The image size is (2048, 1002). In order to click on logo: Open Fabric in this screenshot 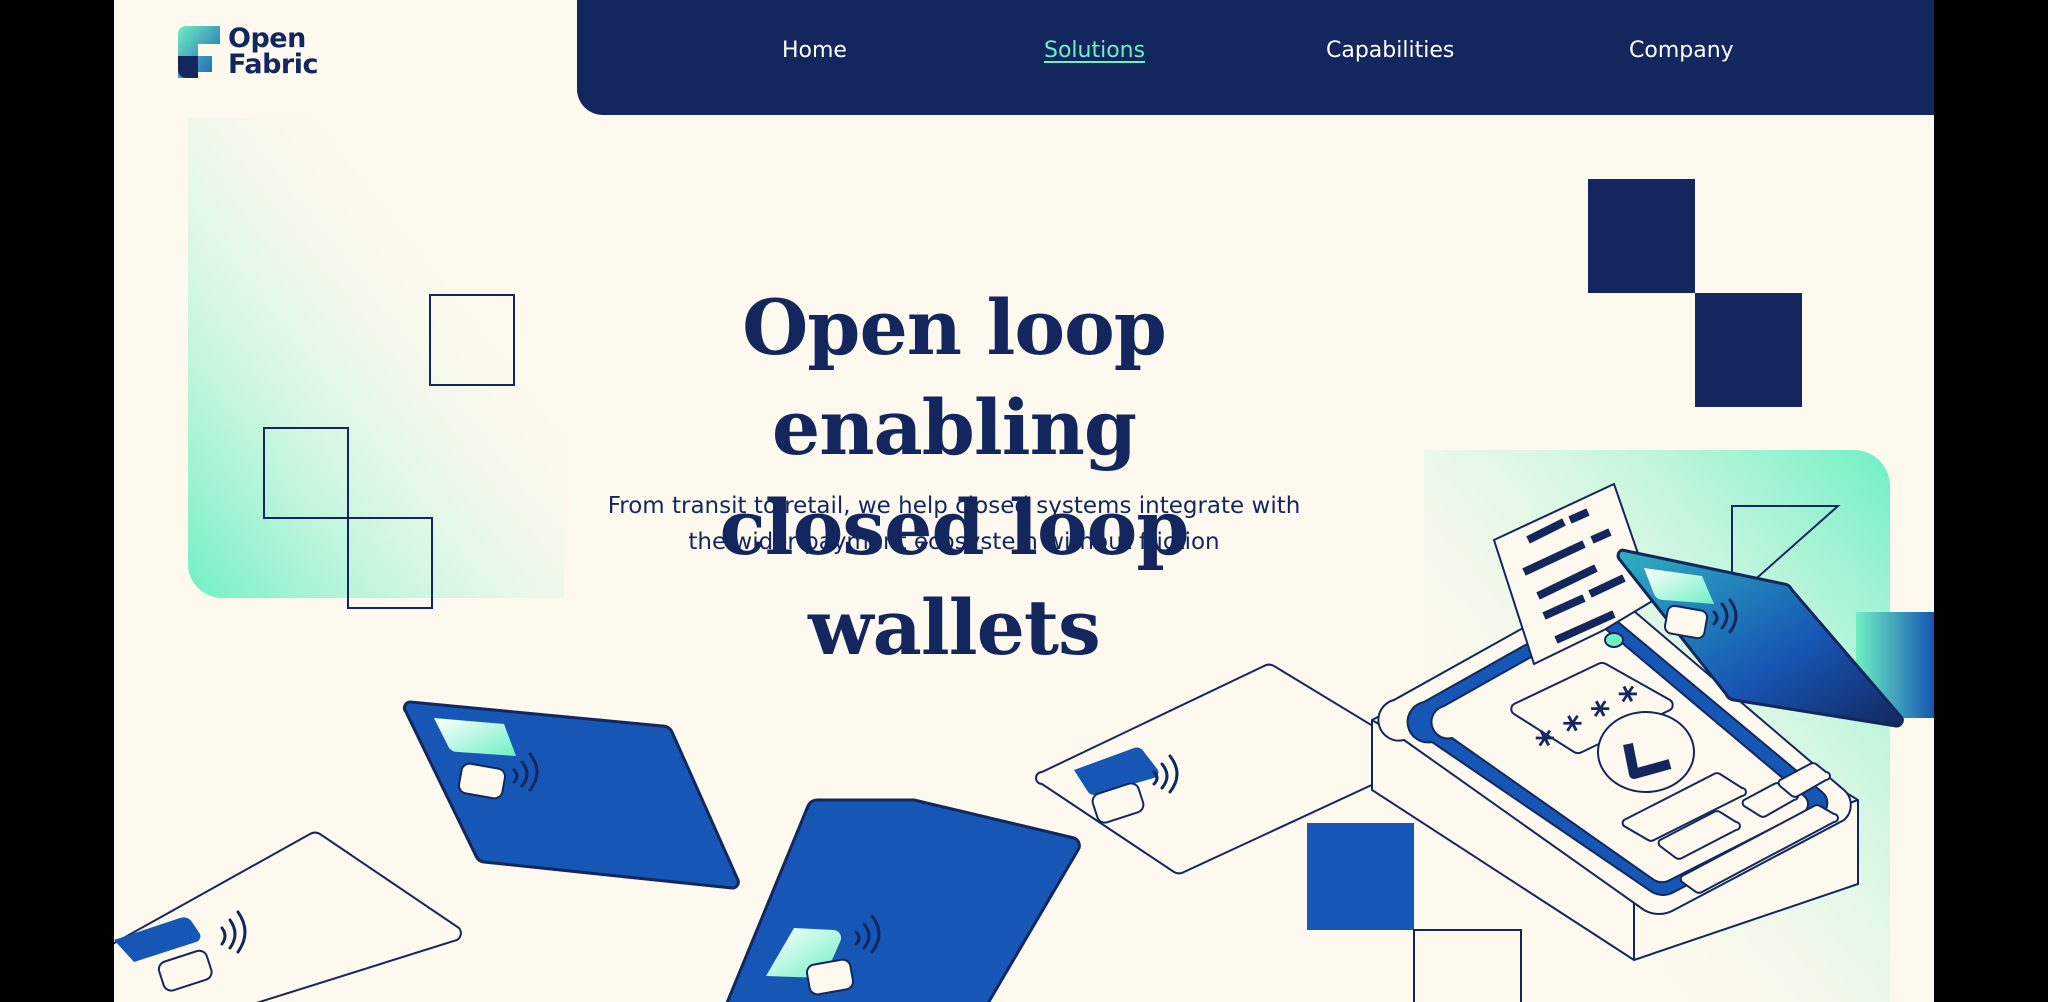, I will do `click(247, 52)`.